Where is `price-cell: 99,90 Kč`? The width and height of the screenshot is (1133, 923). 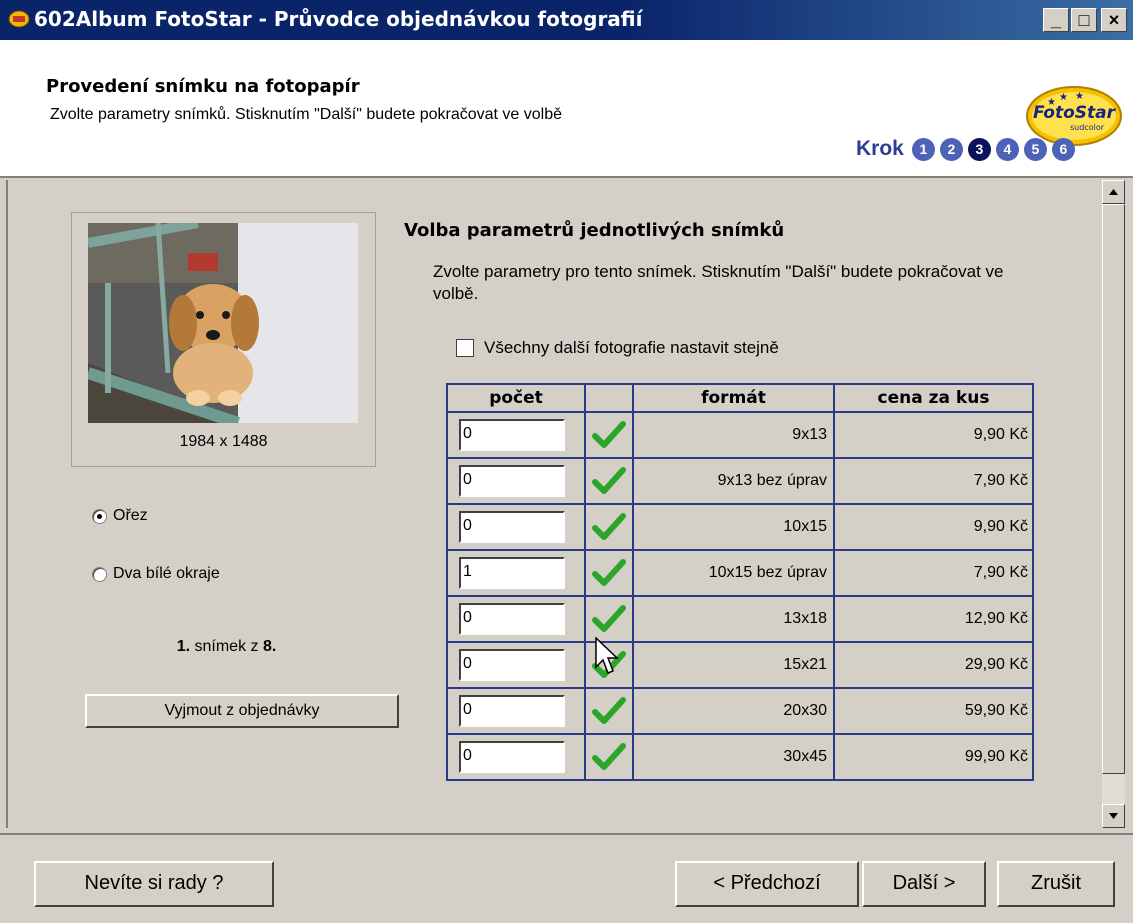
price-cell: 99,90 Kč is located at coordinates (933, 757).